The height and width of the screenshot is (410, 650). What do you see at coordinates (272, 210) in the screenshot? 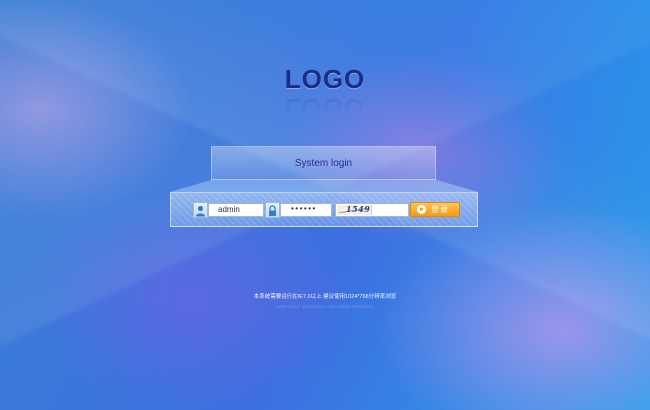
I see `lock-icon` at bounding box center [272, 210].